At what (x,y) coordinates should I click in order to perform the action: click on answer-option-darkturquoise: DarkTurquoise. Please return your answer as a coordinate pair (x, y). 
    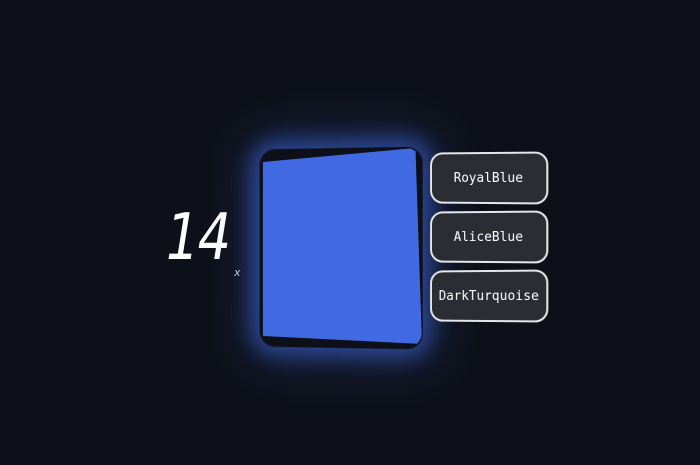
    Looking at the image, I should click on (489, 296).